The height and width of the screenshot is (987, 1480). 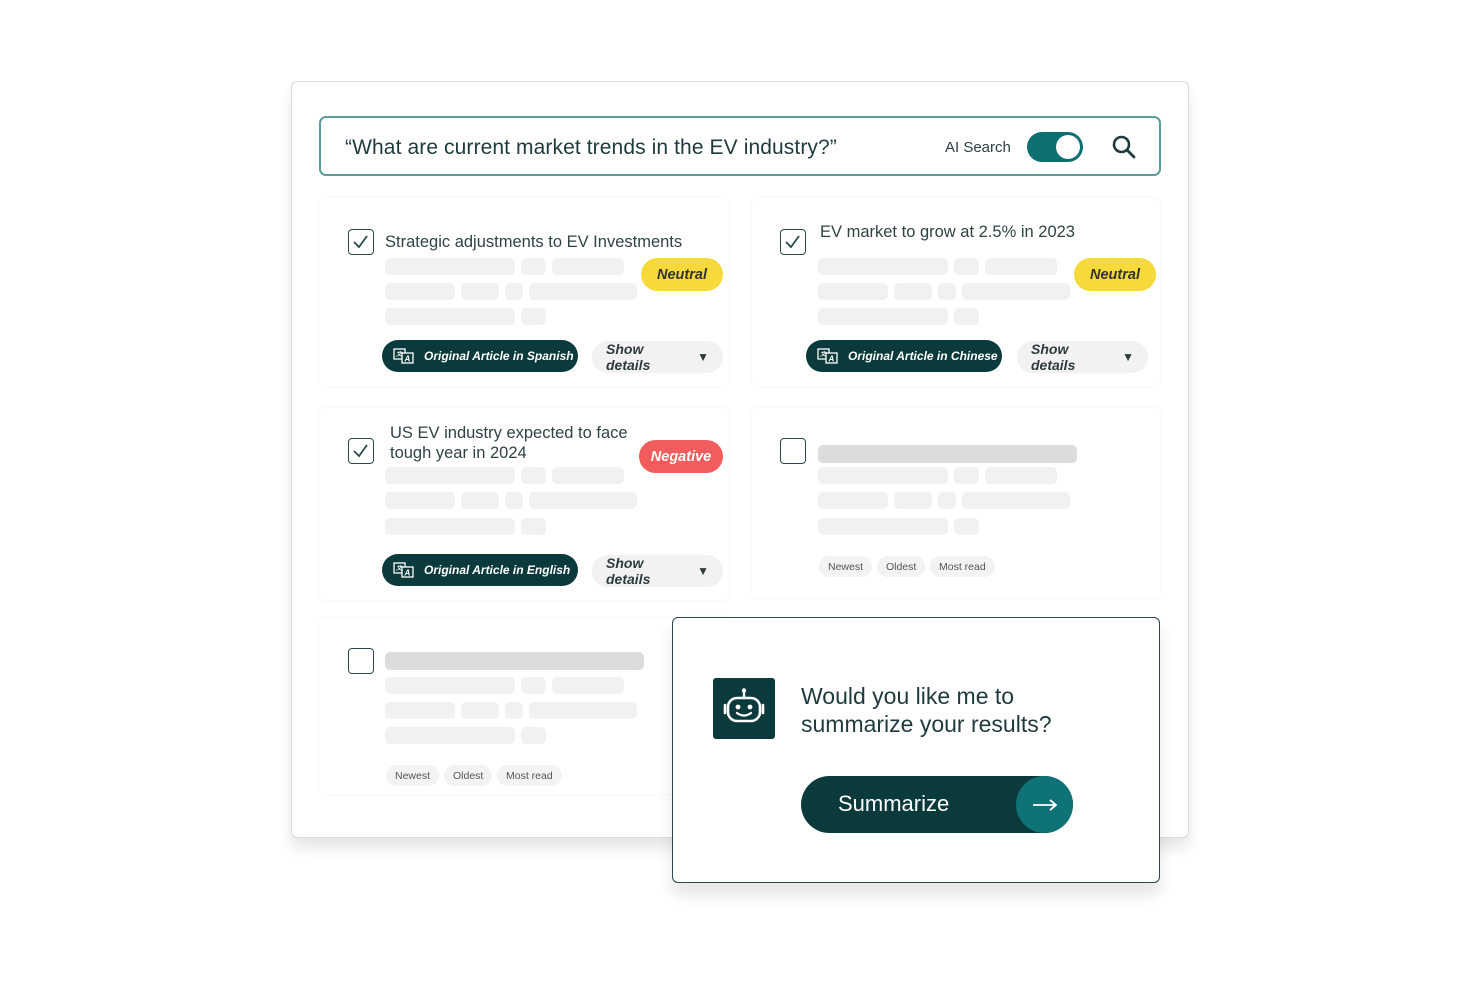 I want to click on result-title: EV market to grow at 2.5% in 2023, so click(x=947, y=232).